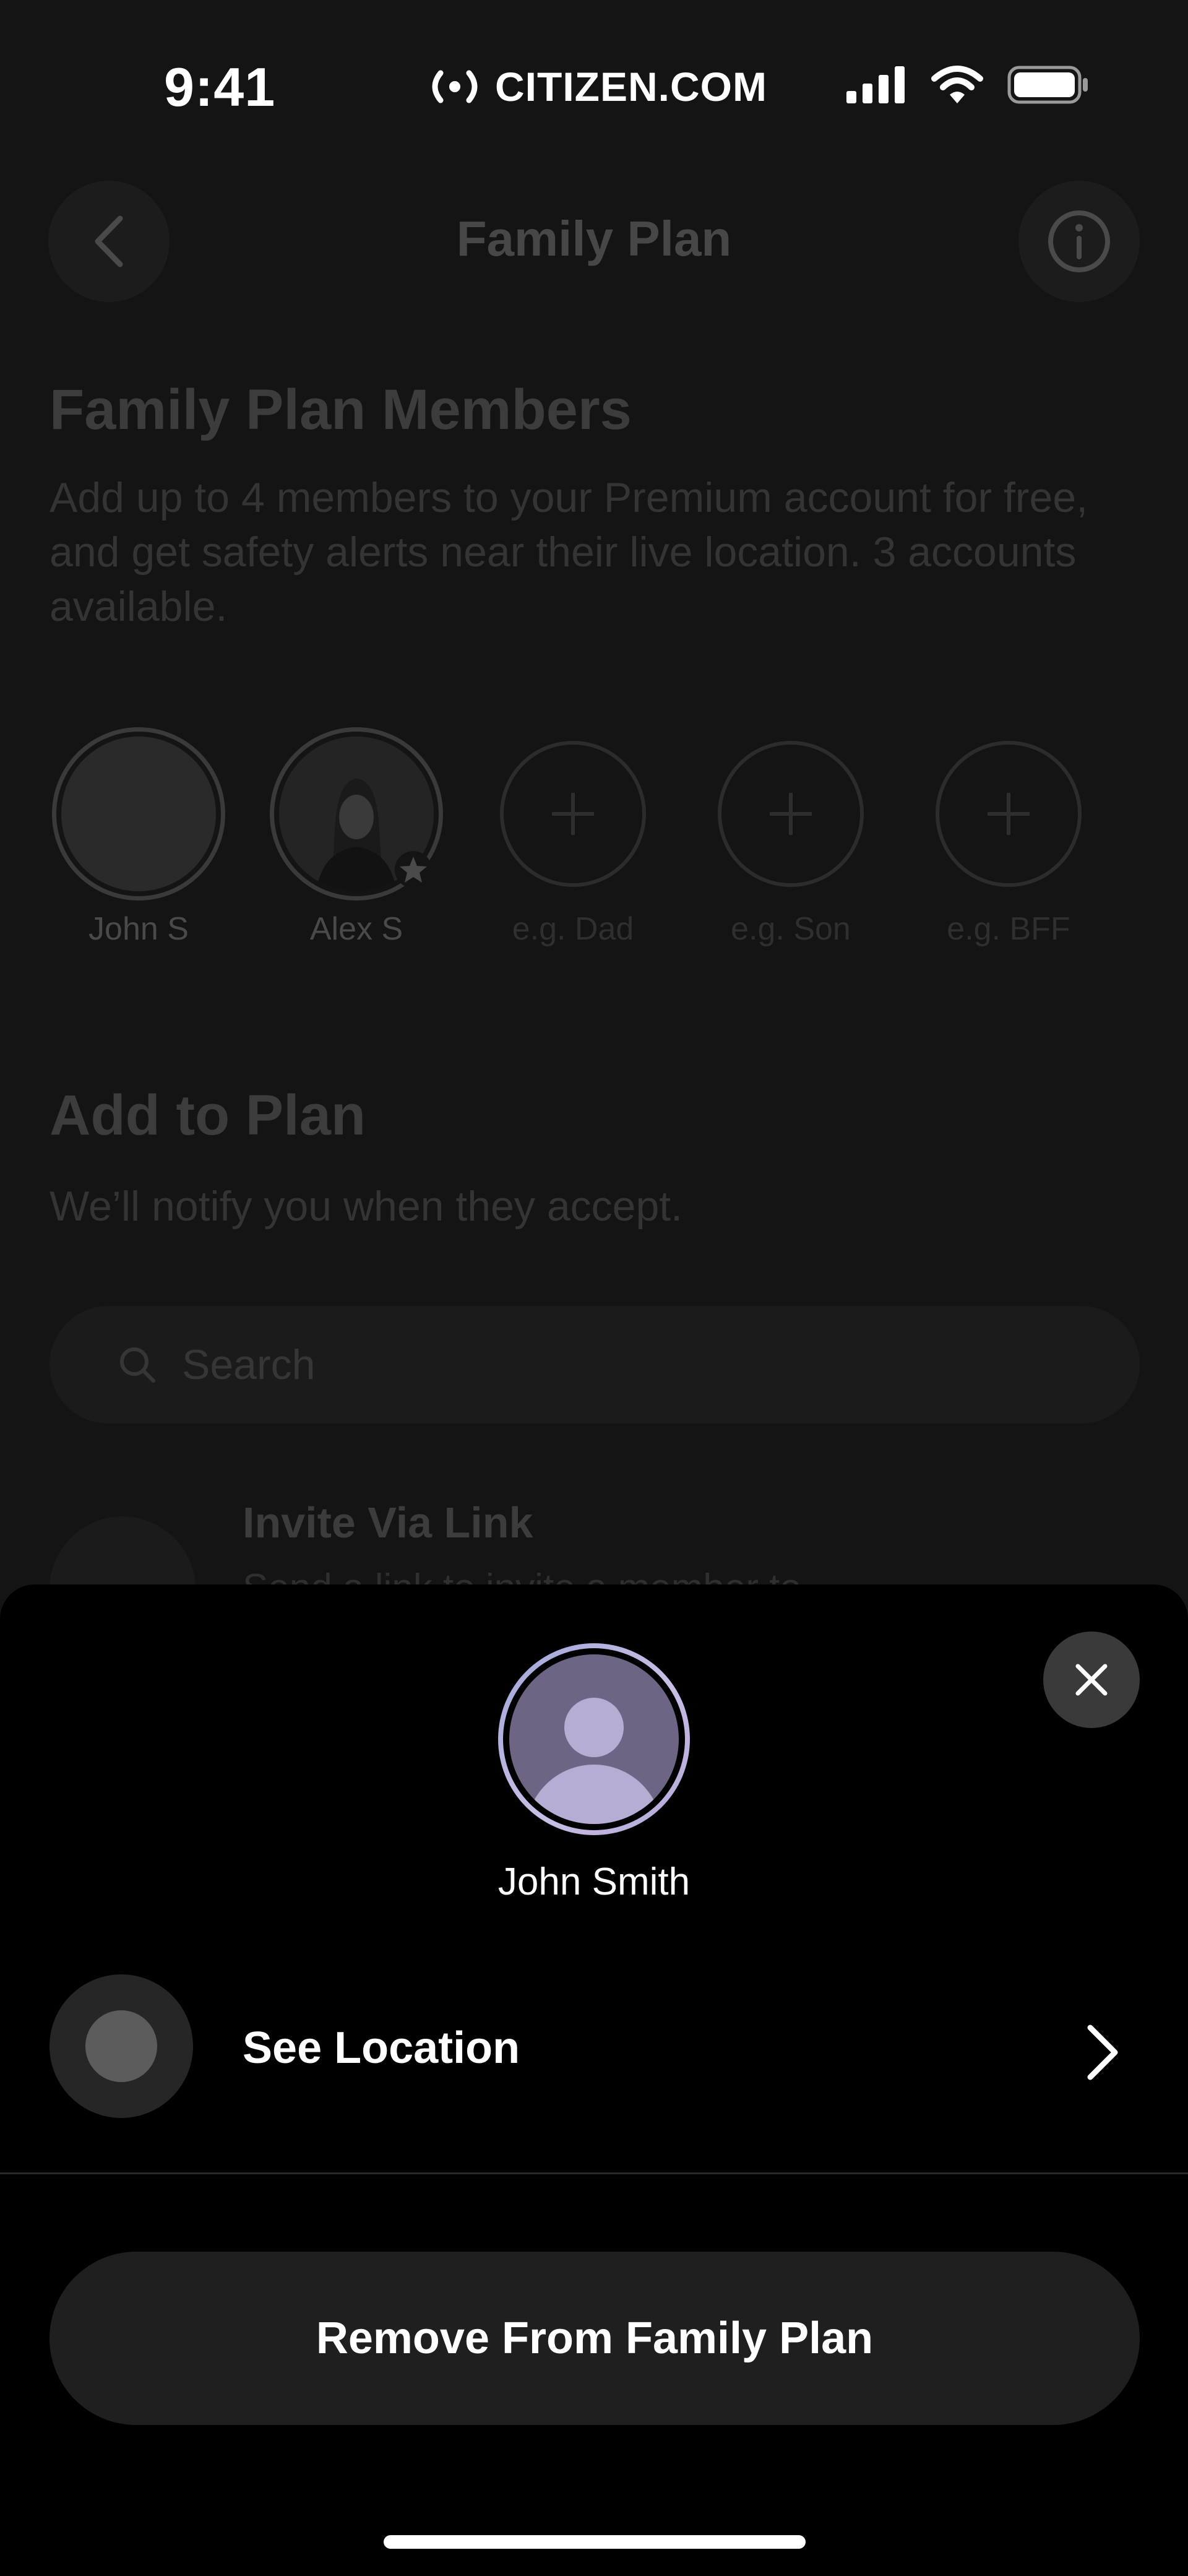  Describe the element at coordinates (388, 1522) in the screenshot. I see `invite-title: Invite Via Link` at that location.